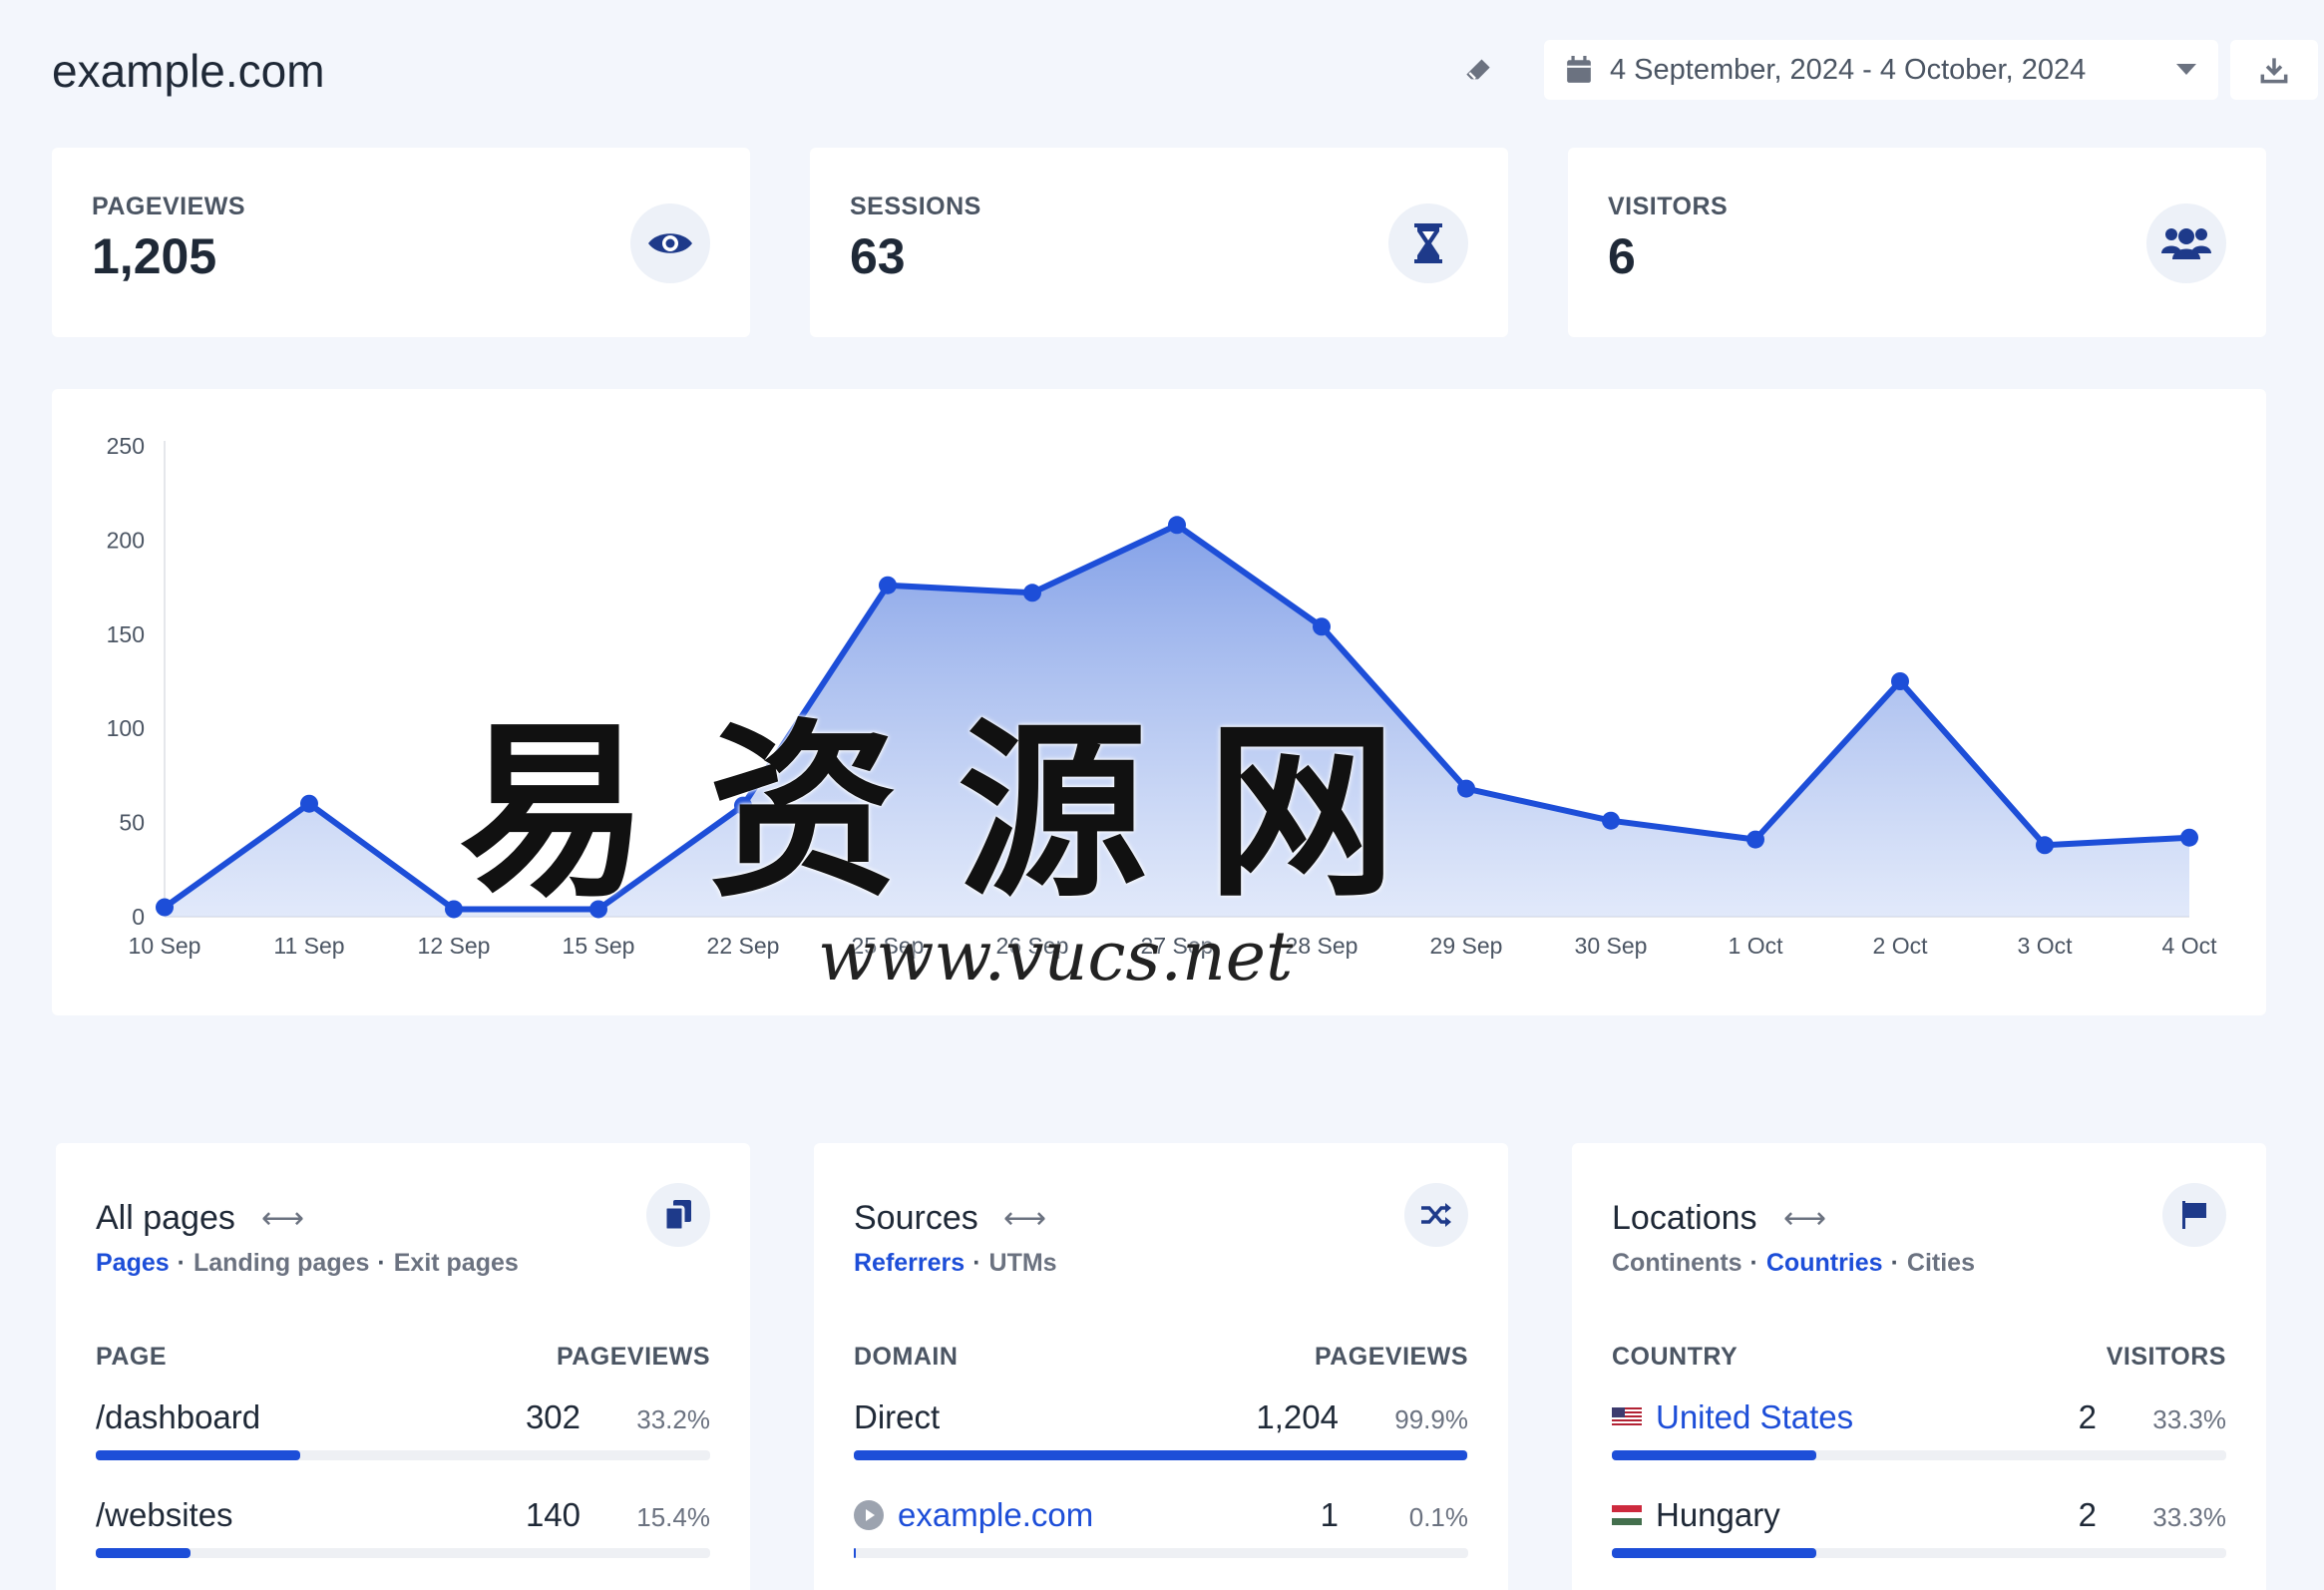 The image size is (2324, 1590). Describe the element at coordinates (1684, 1218) in the screenshot. I see `card-title: Locations` at that location.